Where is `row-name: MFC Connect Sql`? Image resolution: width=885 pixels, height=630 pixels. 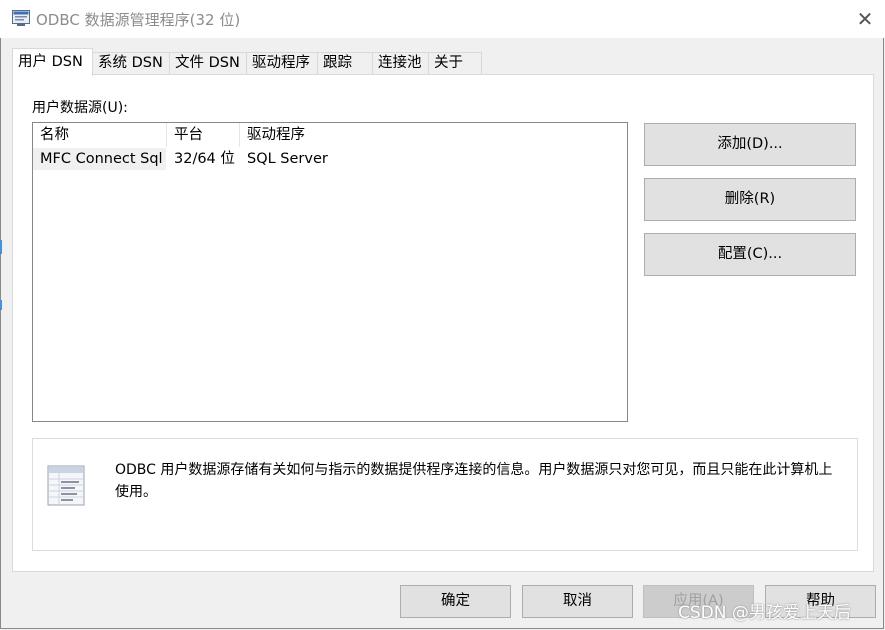 row-name: MFC Connect Sql is located at coordinates (99, 159).